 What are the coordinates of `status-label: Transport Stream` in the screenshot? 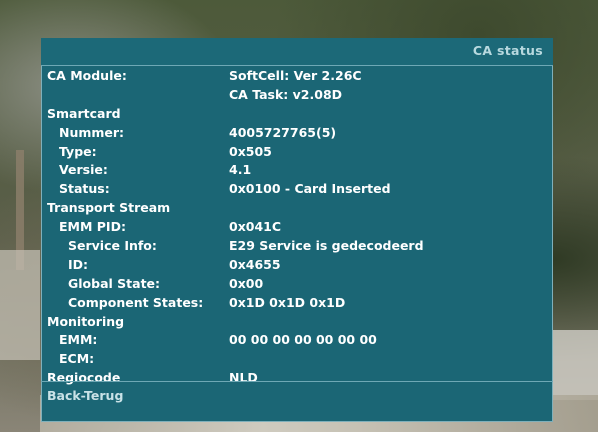 It's located at (109, 208).